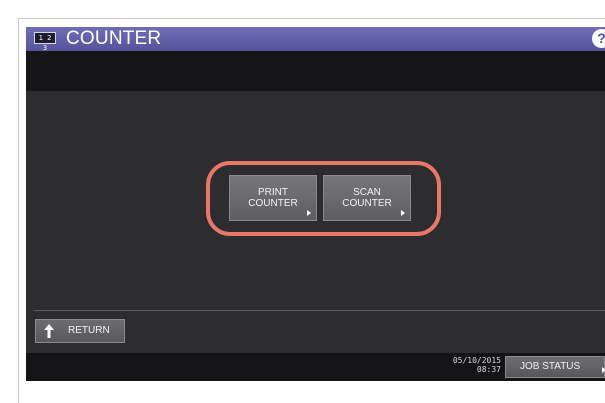  Describe the element at coordinates (273, 203) in the screenshot. I see `print-counter-label-line2: COUNTER` at that location.